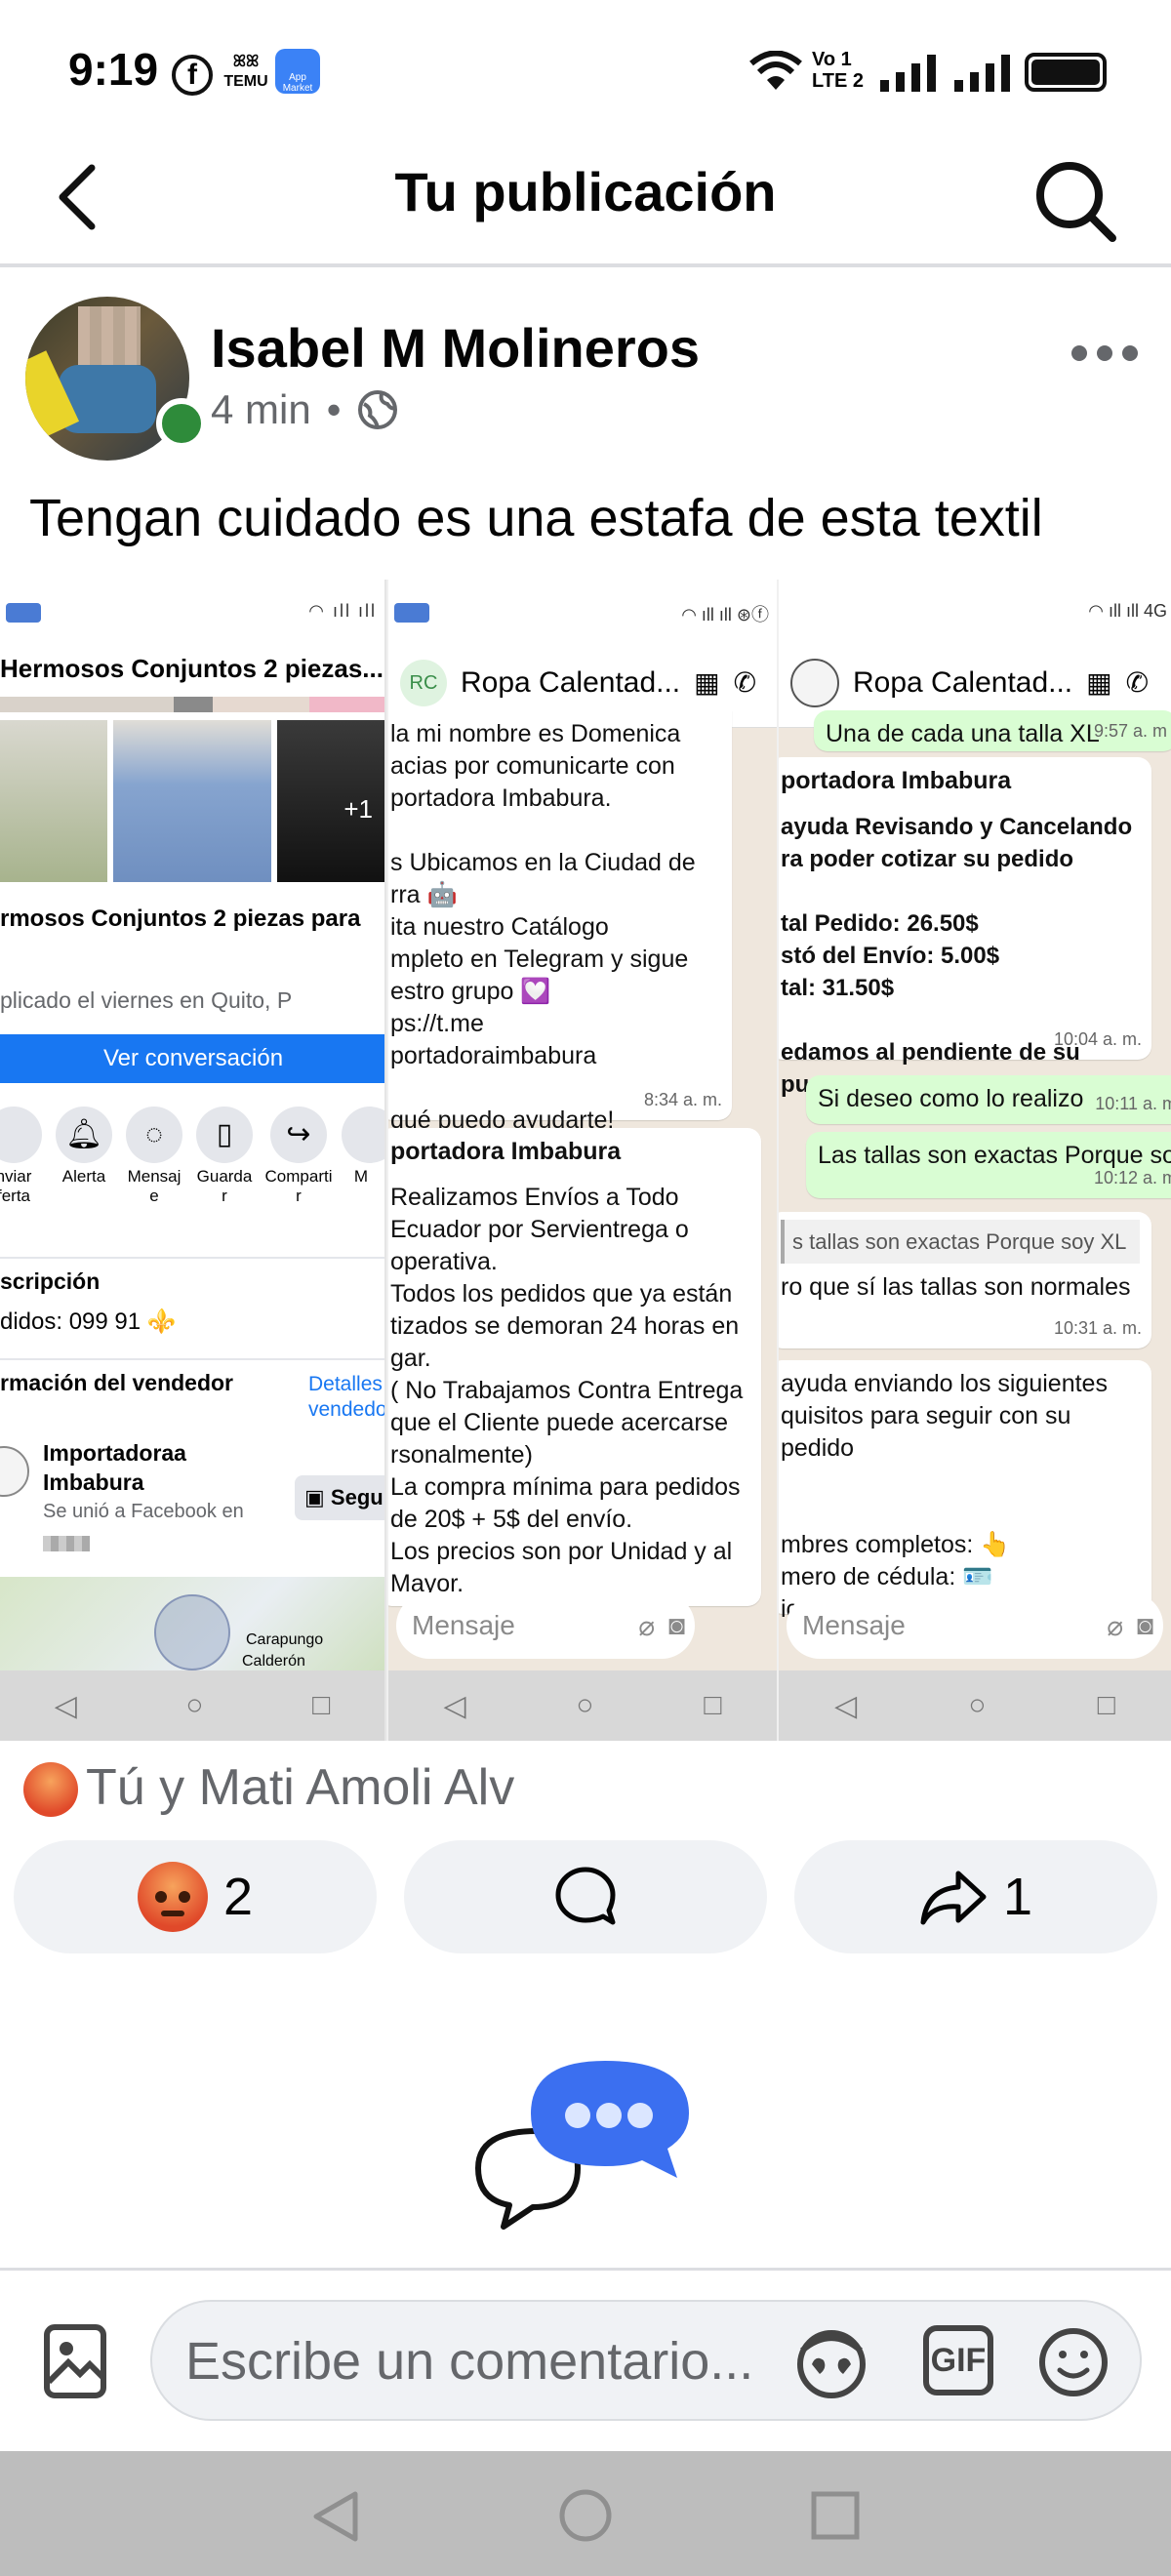 The height and width of the screenshot is (2576, 1171). Describe the element at coordinates (585, 202) in the screenshot. I see `app-header: Tu publicación` at that location.